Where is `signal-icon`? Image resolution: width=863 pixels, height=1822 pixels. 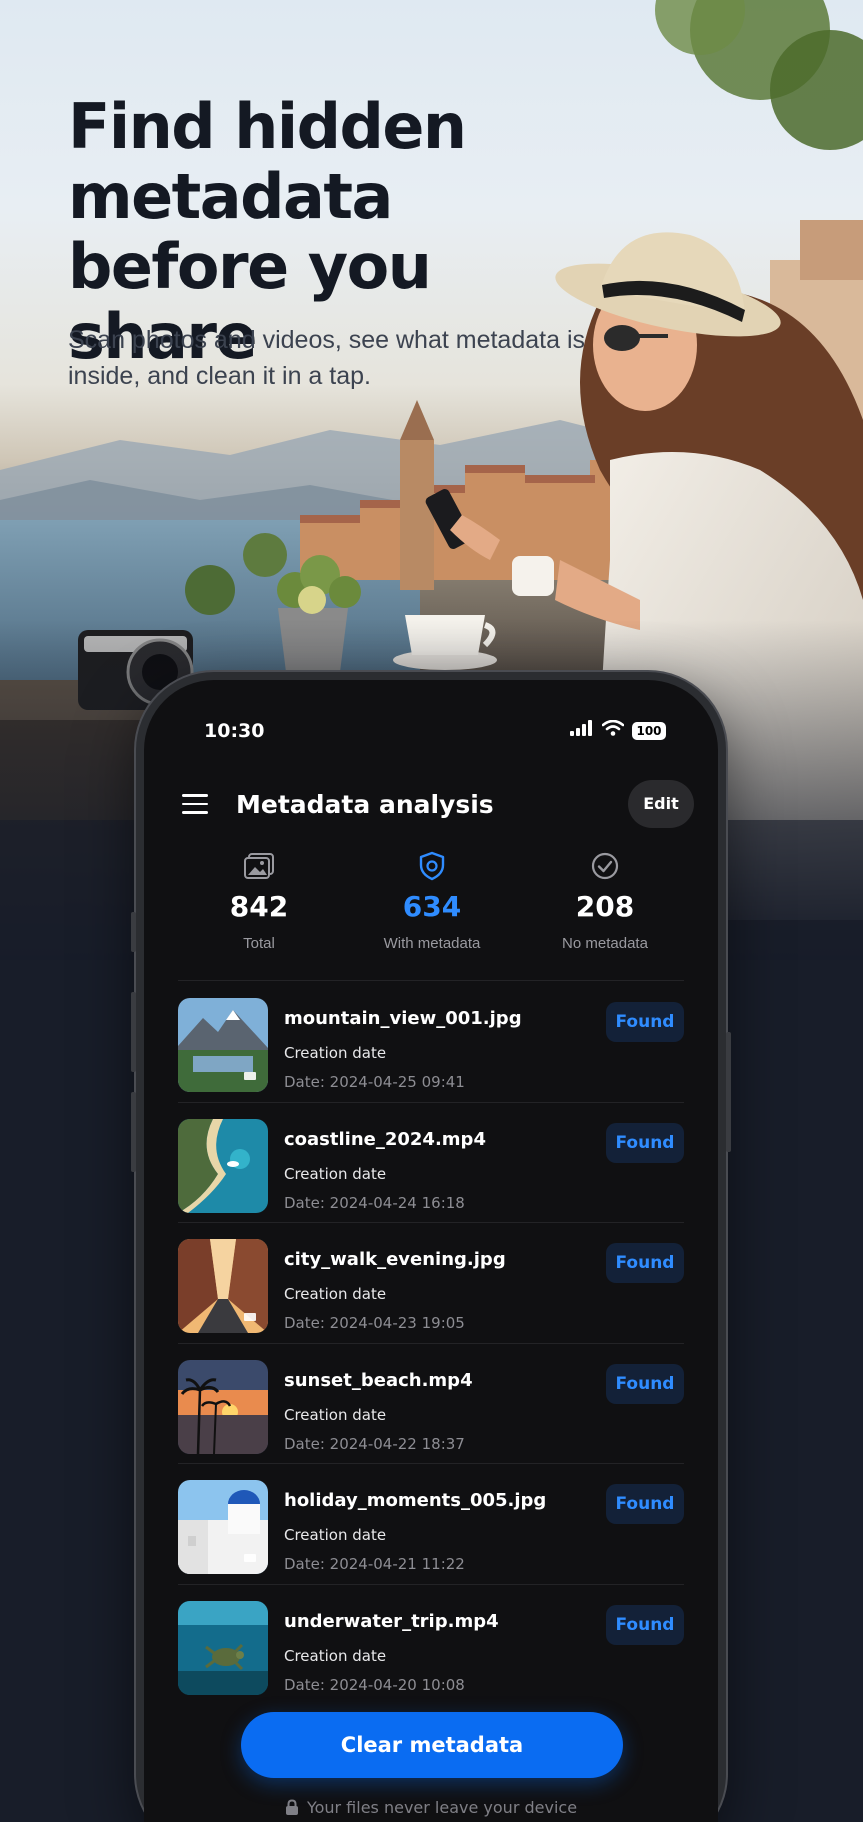 signal-icon is located at coordinates (582, 730).